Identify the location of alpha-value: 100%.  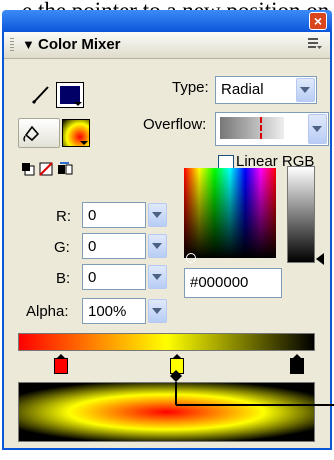
(107, 311).